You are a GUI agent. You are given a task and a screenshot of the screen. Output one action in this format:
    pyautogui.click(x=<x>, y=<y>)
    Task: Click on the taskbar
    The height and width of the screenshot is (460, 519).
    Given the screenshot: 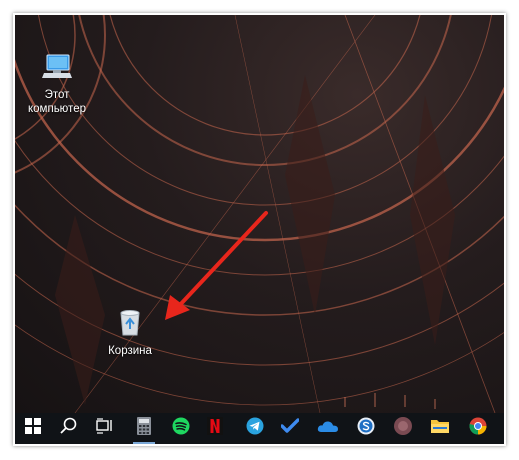 What is the action you would take?
    pyautogui.click(x=259, y=428)
    